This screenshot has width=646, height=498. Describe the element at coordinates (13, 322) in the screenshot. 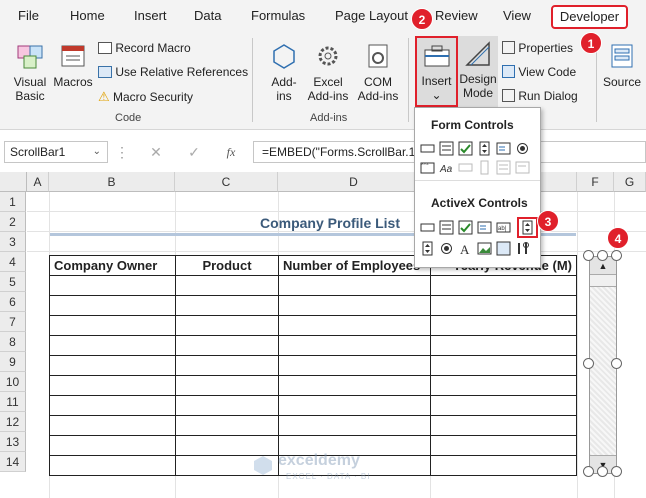

I see `row-header: 7` at that location.